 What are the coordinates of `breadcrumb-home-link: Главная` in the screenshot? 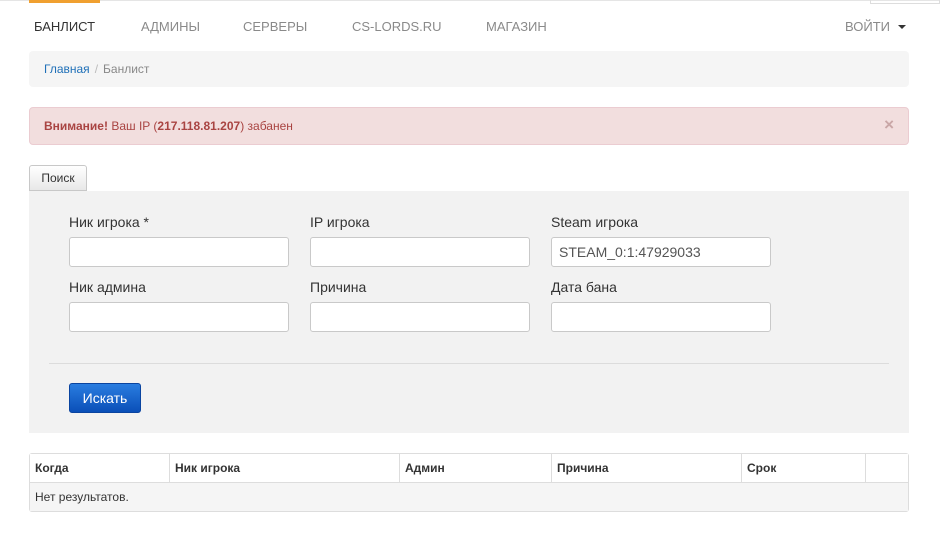 It's located at (67, 69).